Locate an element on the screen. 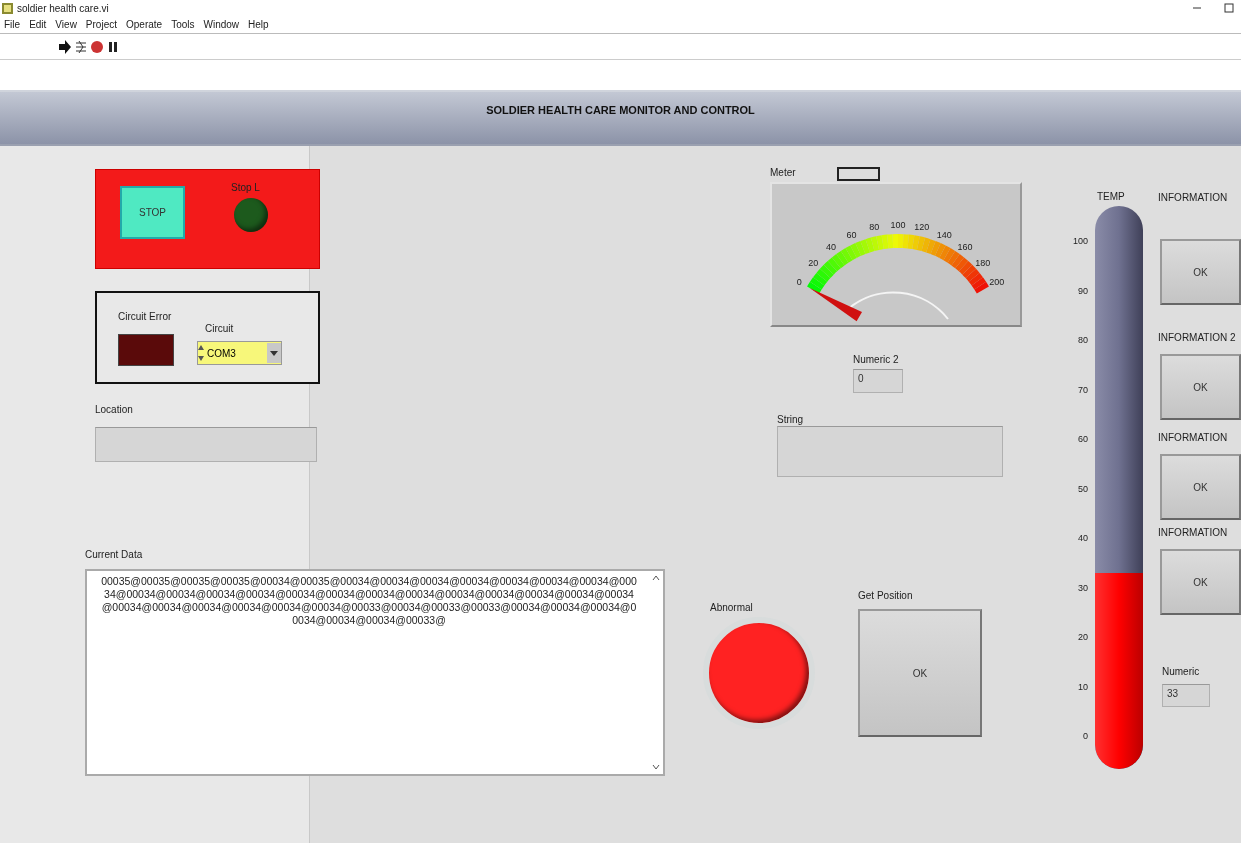  field-label: Location is located at coordinates (114, 410).